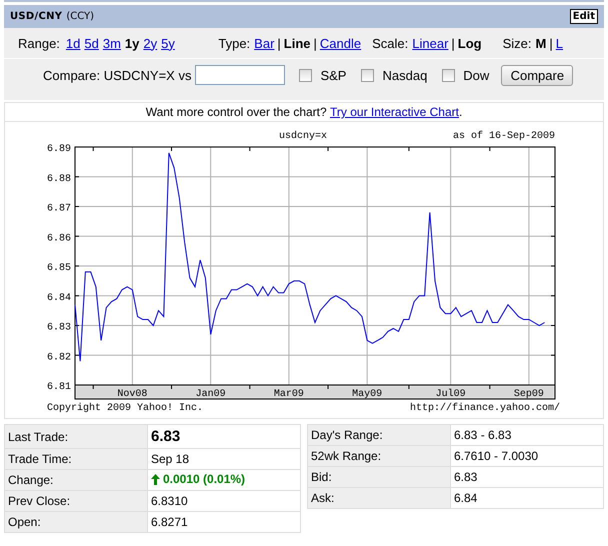 The width and height of the screenshot is (608, 546). I want to click on period-text: ., so click(460, 112).